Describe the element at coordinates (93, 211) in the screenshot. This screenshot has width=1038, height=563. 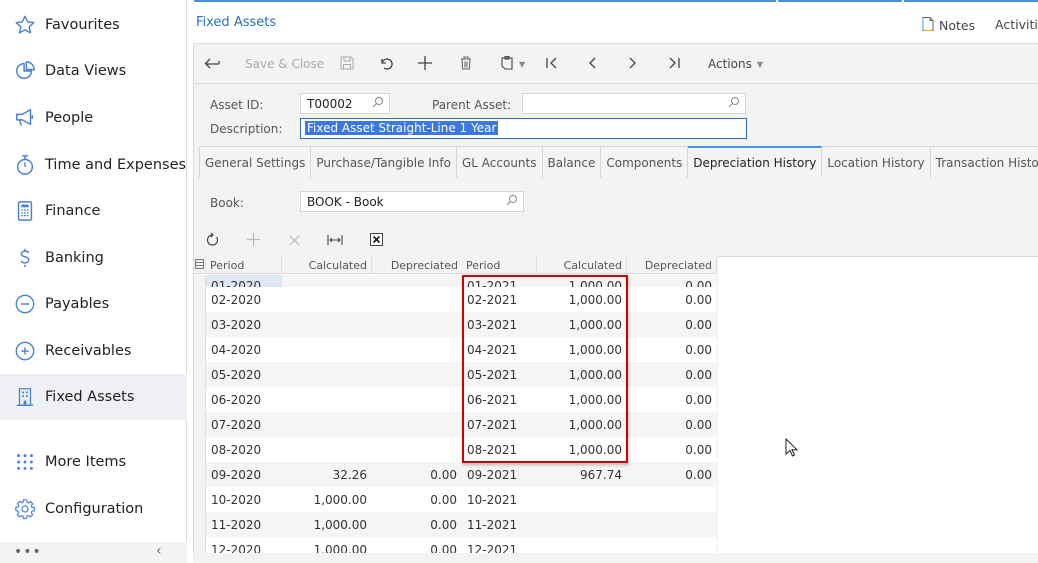
I see `sidebar-item-finance: Finance` at that location.